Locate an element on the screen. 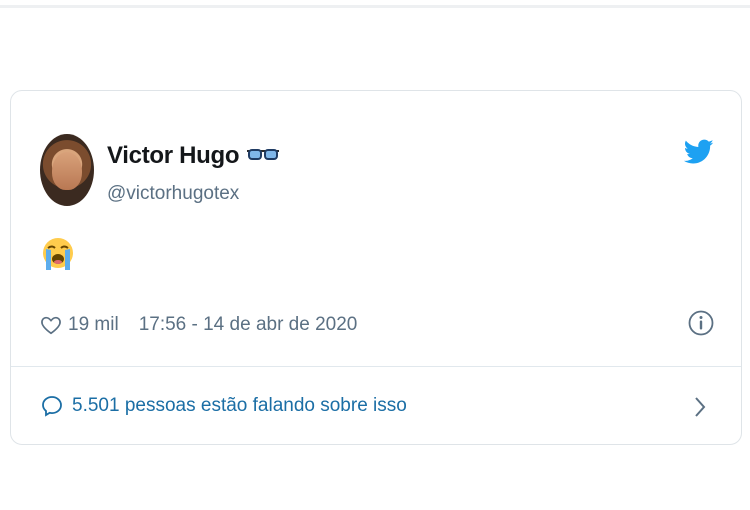  tweet-meta: 19 mil 17:56 - 14 de abr de 2020 is located at coordinates (198, 325).